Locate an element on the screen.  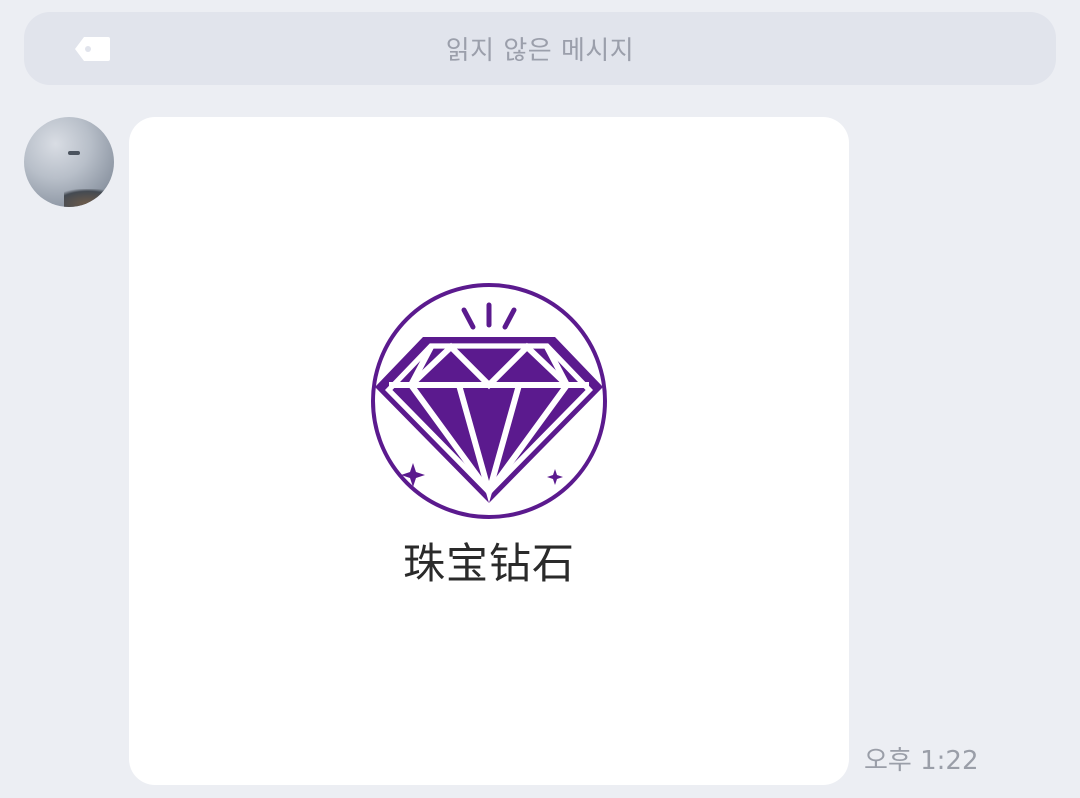
avatar is located at coordinates (69, 162).